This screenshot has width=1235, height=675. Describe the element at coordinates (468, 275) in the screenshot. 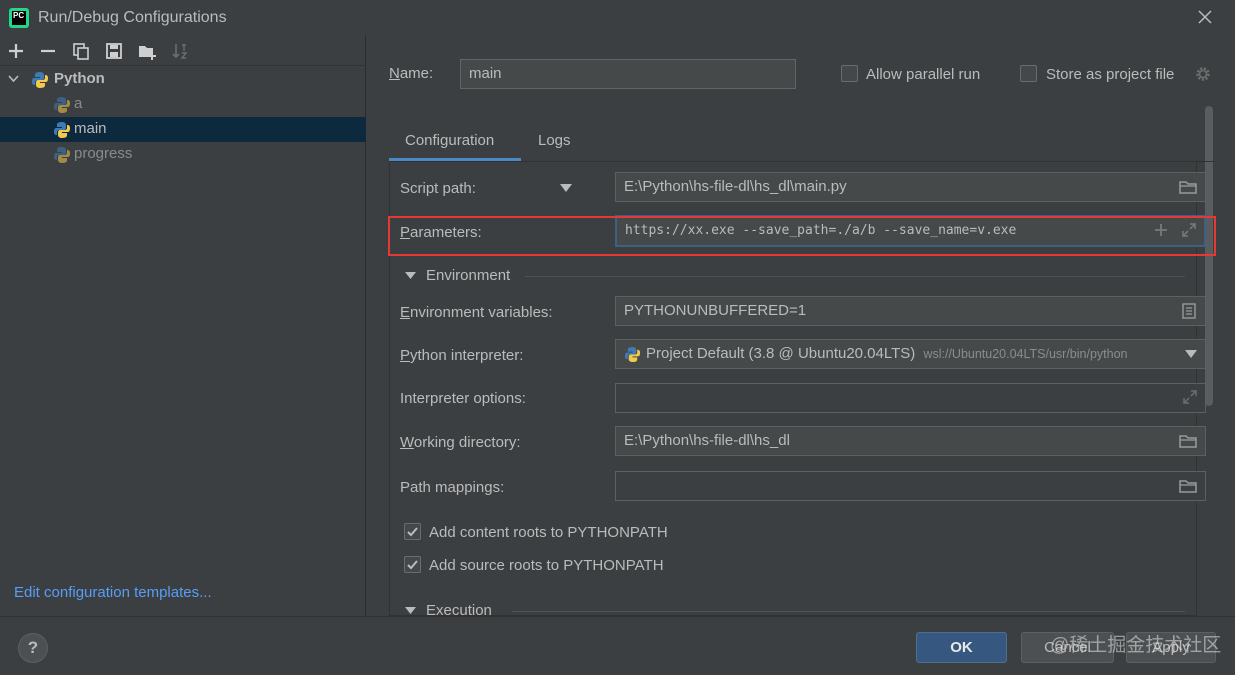

I see `environment-section-header: Environment` at that location.